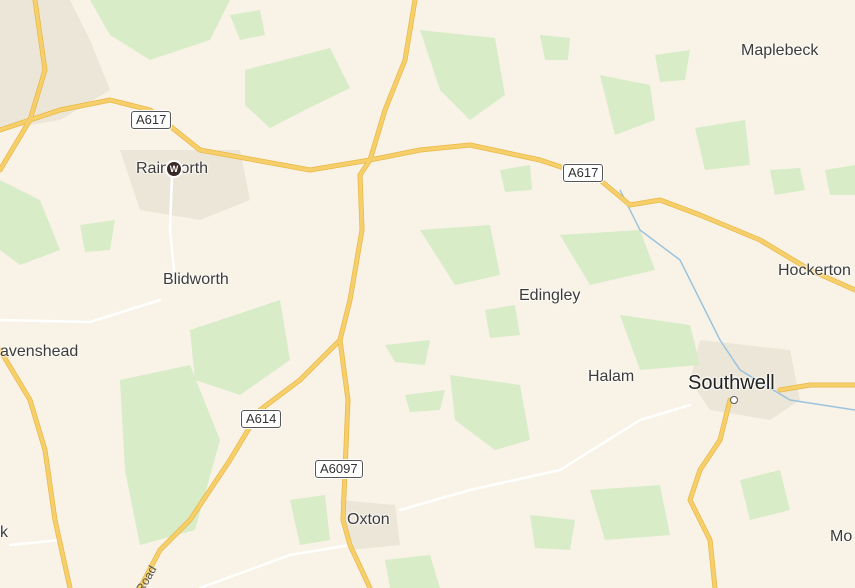  What do you see at coordinates (261, 419) in the screenshot?
I see `road-shield-a614: A614` at bounding box center [261, 419].